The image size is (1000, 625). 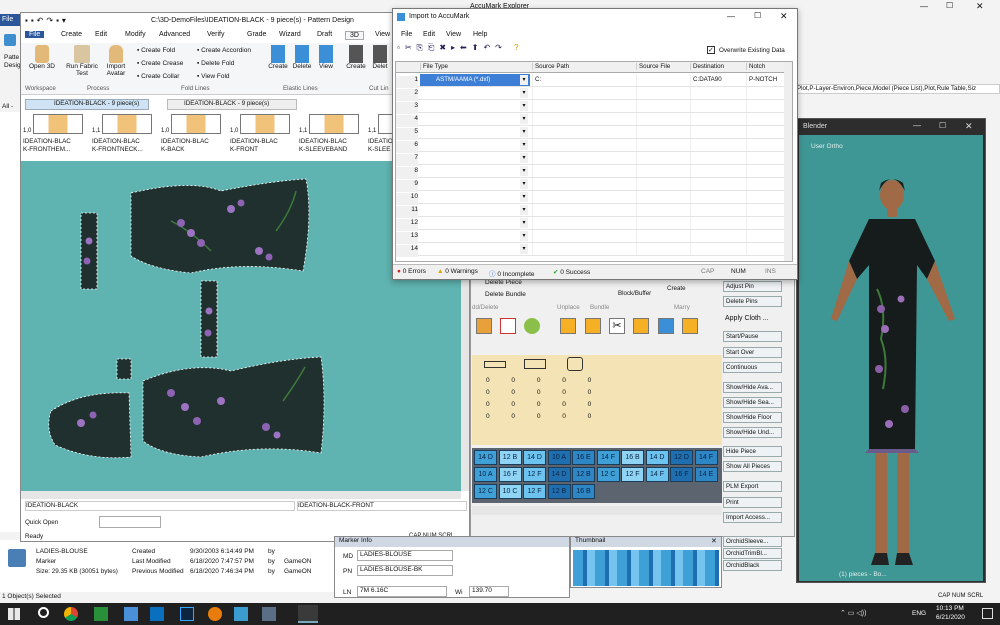 What do you see at coordinates (583, 80) in the screenshot?
I see `source-path-cell: C:` at bounding box center [583, 80].